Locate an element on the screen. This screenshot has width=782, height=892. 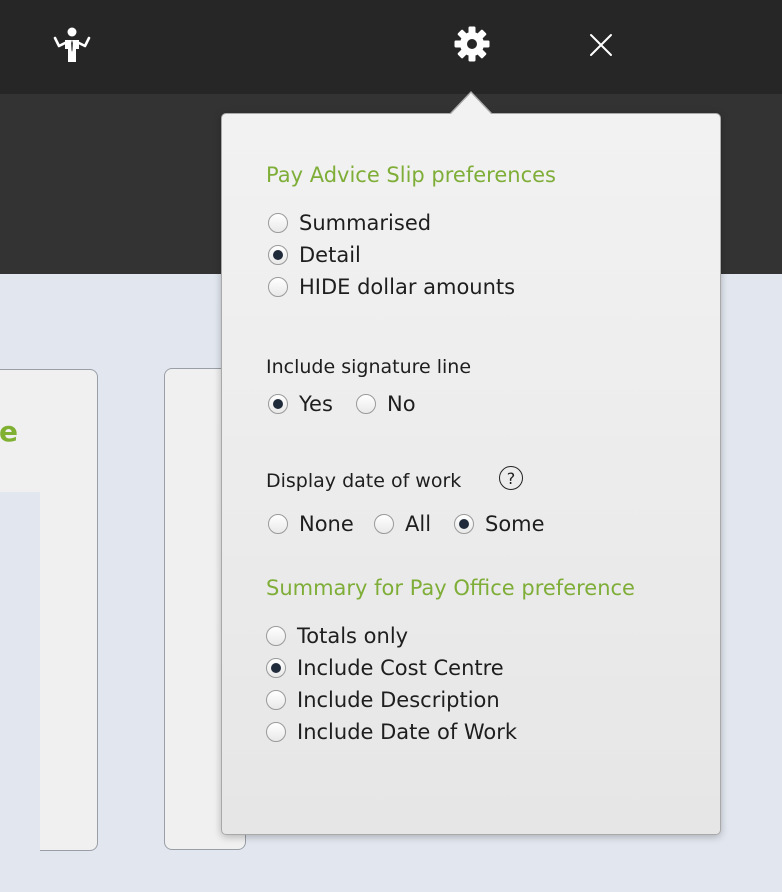
signature-line-label: Include signature line is located at coordinates (369, 367).